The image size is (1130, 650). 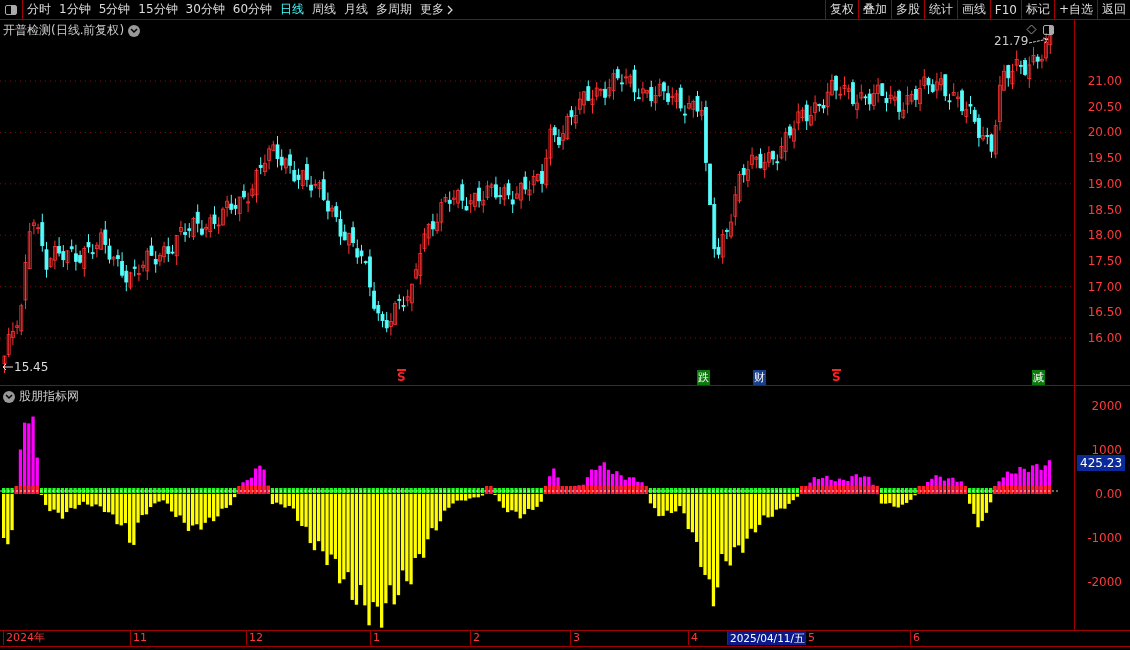 I want to click on period-tab: 15分钟, so click(x=158, y=9).